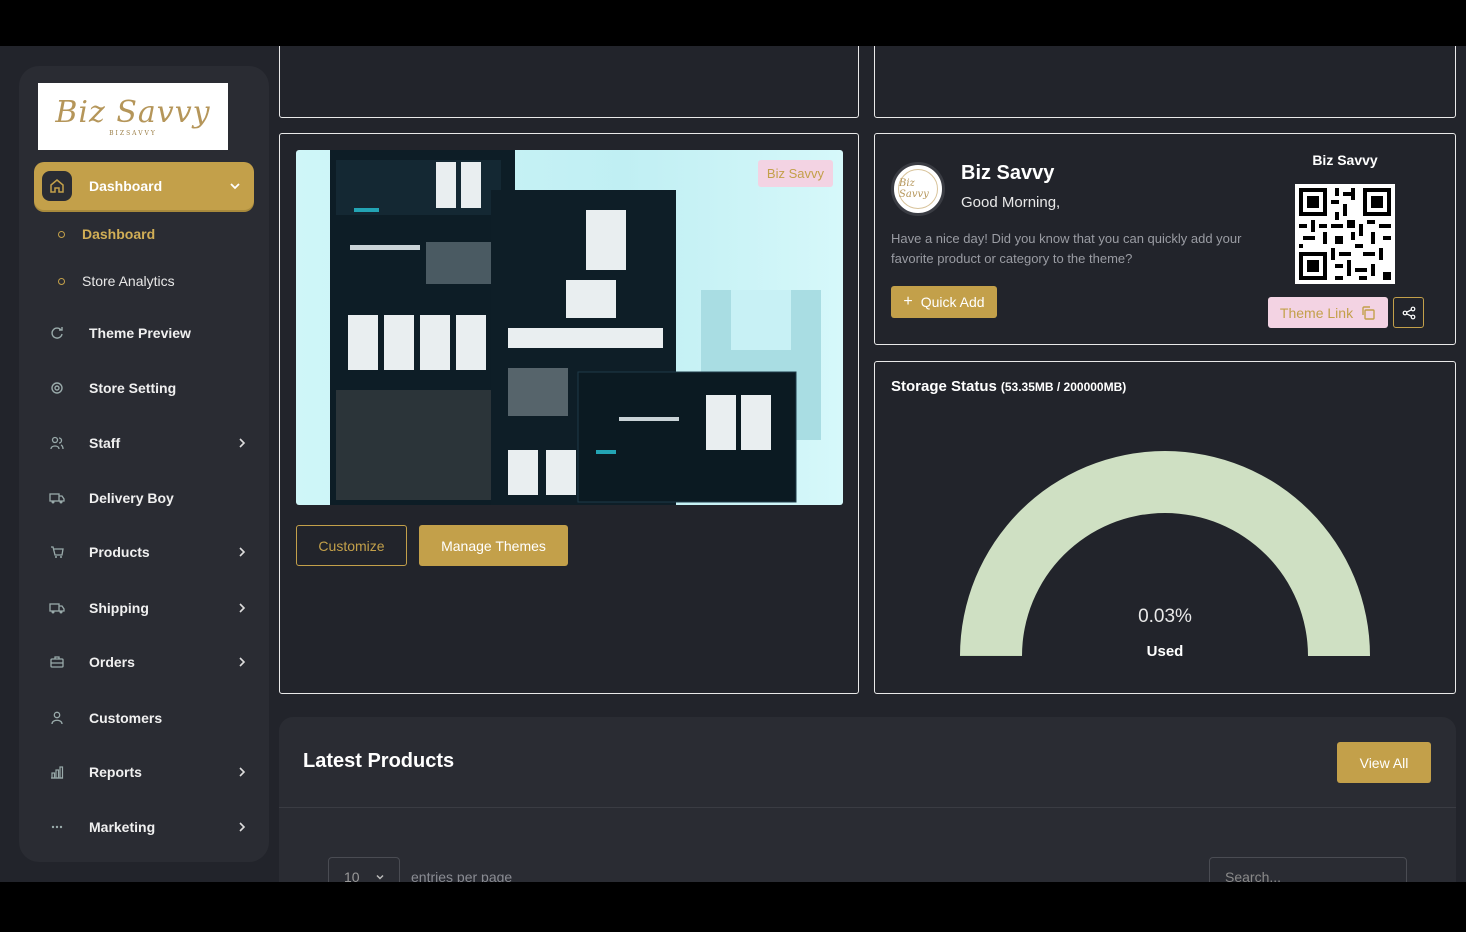 The width and height of the screenshot is (1466, 932). What do you see at coordinates (569, 82) in the screenshot?
I see `top-card-left` at bounding box center [569, 82].